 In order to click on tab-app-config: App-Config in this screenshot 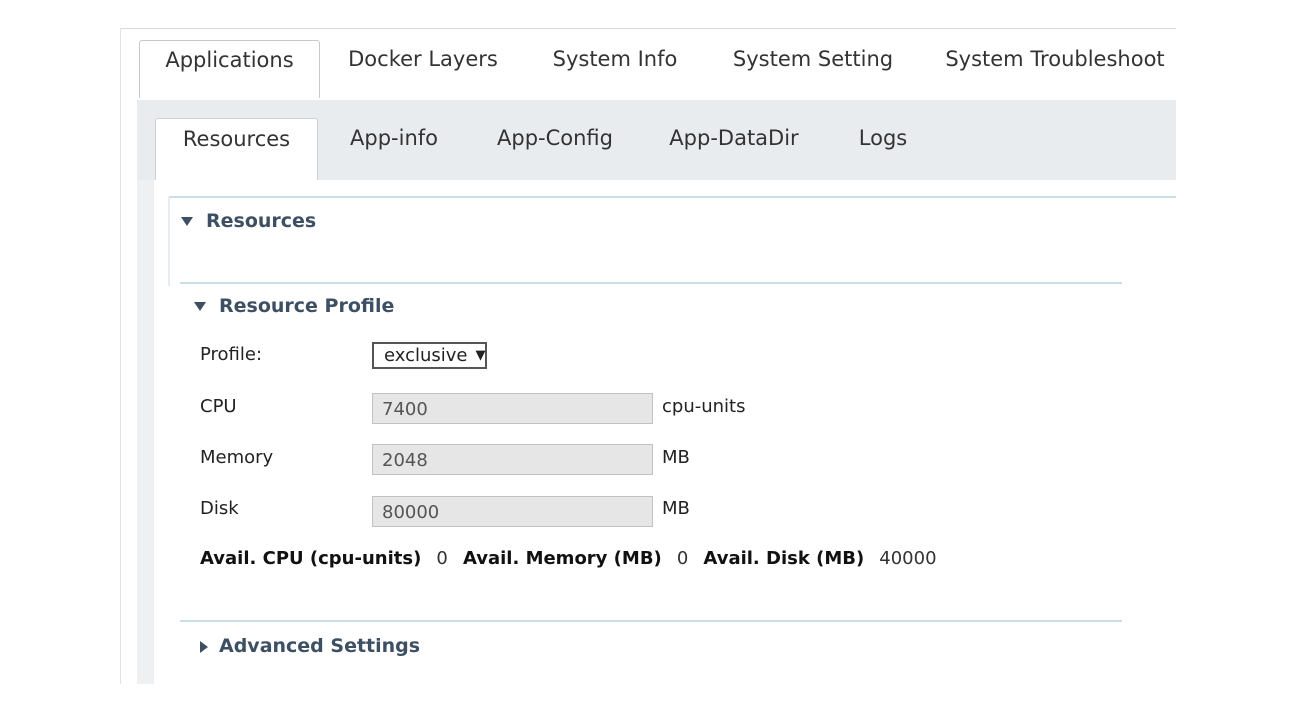, I will do `click(555, 148)`.